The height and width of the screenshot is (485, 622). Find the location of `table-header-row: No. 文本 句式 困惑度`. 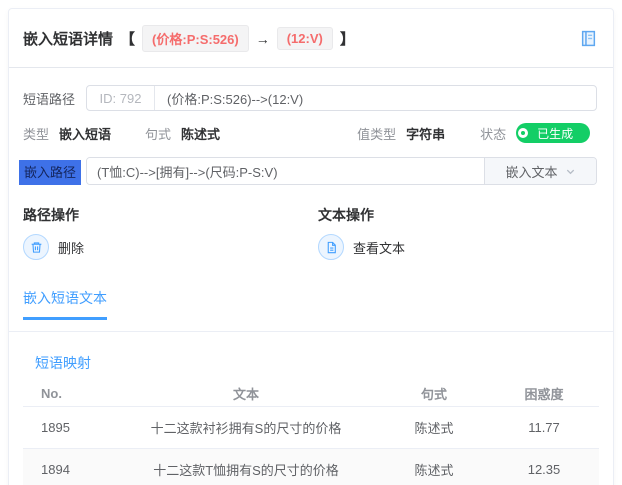

table-header-row: No. 文本 句式 困惑度 is located at coordinates (311, 394).